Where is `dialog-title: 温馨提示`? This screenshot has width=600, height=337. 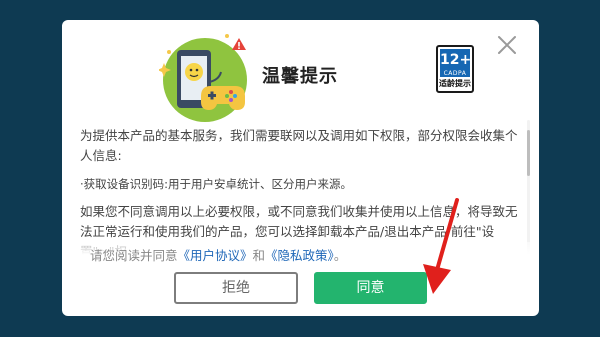 dialog-title: 温馨提示 is located at coordinates (300, 76).